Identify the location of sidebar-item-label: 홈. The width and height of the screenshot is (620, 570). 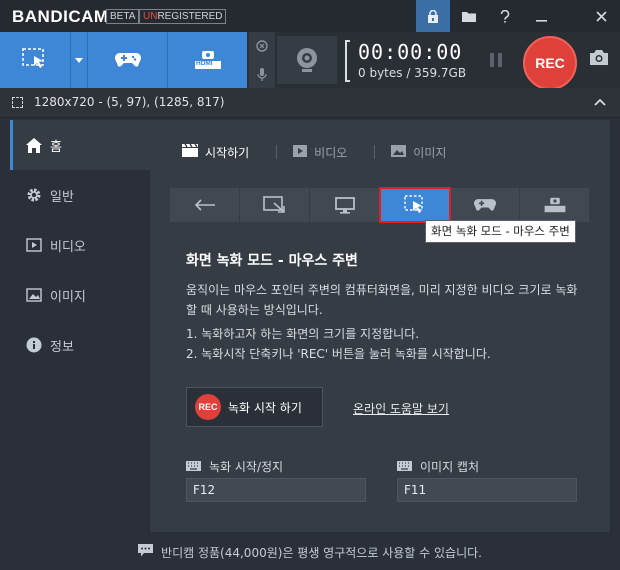
(56, 147).